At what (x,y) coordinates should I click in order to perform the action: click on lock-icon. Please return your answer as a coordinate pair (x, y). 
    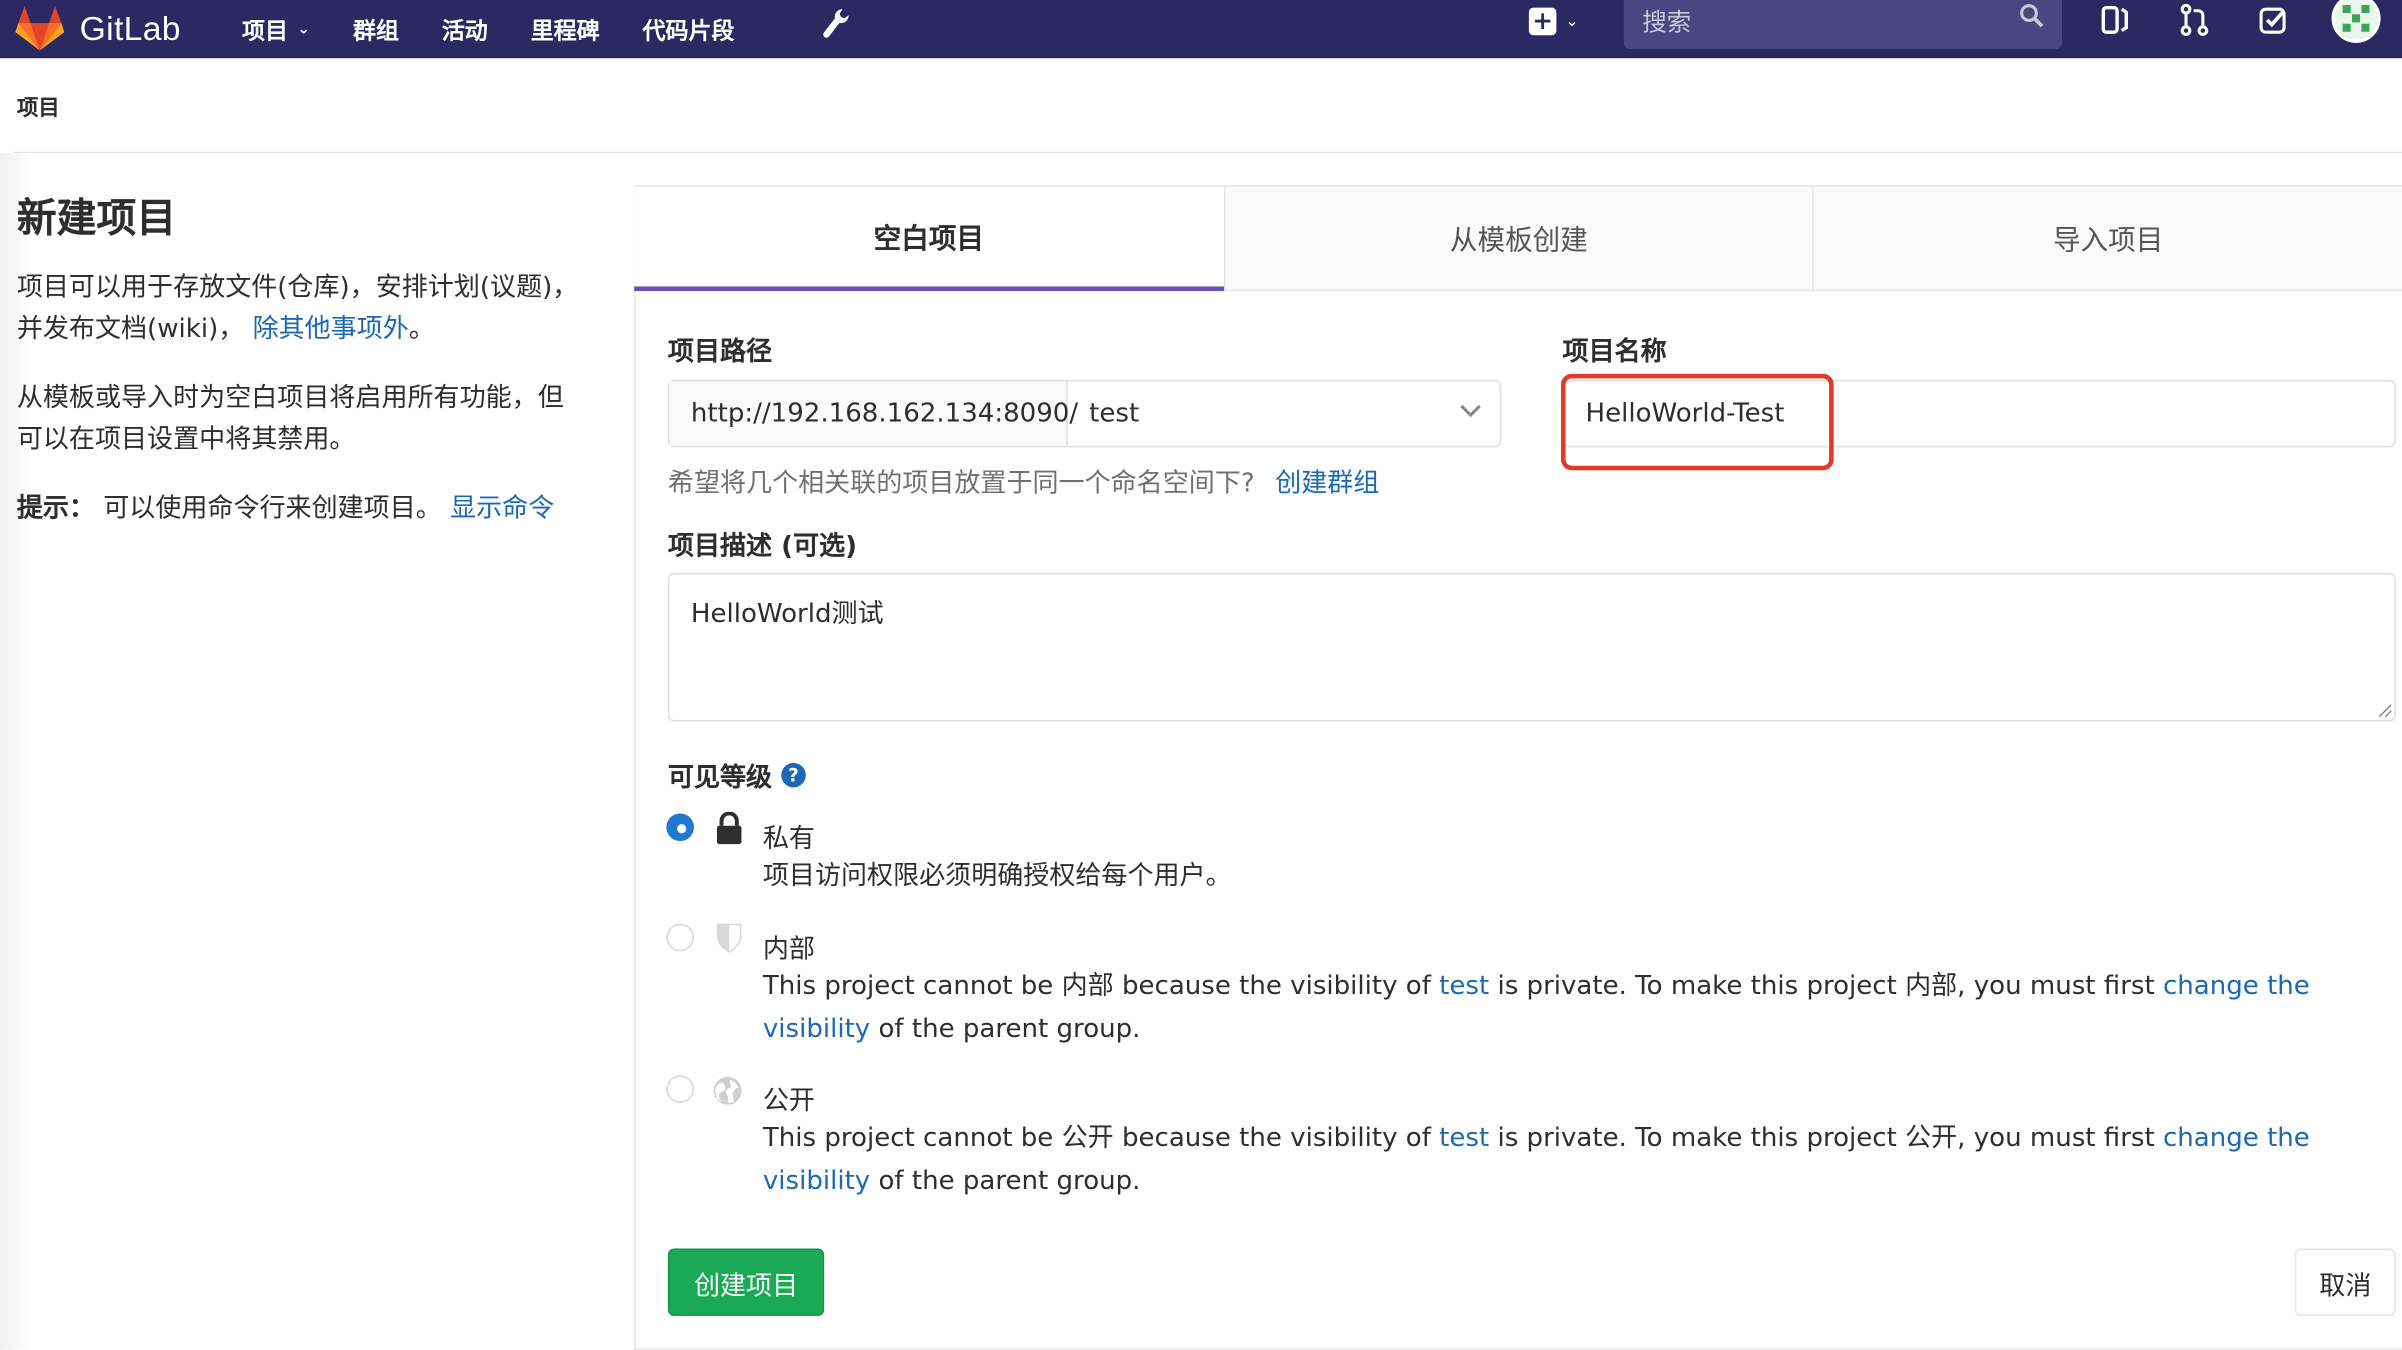
    Looking at the image, I should click on (729, 828).